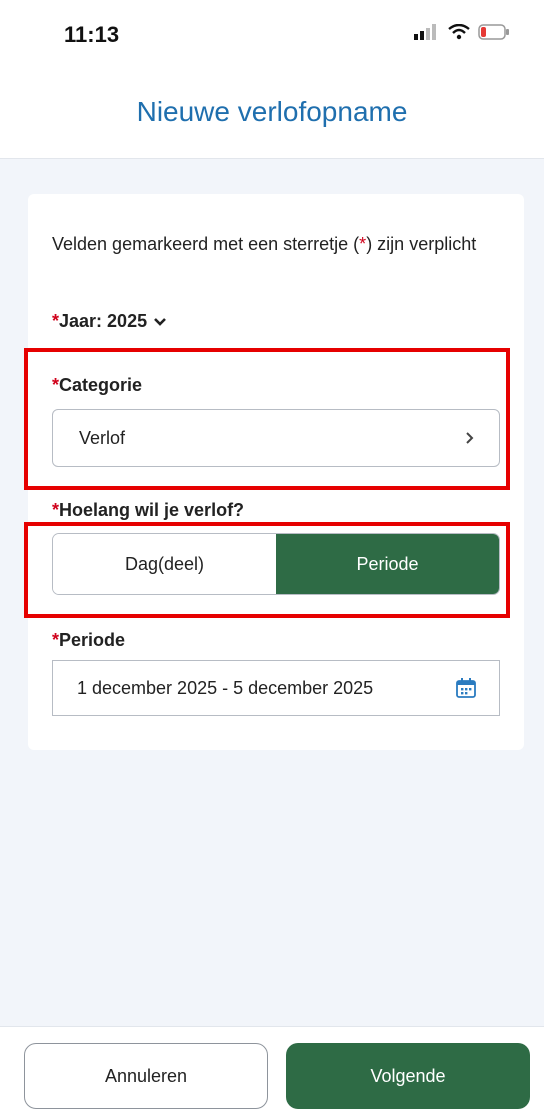  Describe the element at coordinates (272, 111) in the screenshot. I see `page-title: Nieuwe verlofopname` at that location.